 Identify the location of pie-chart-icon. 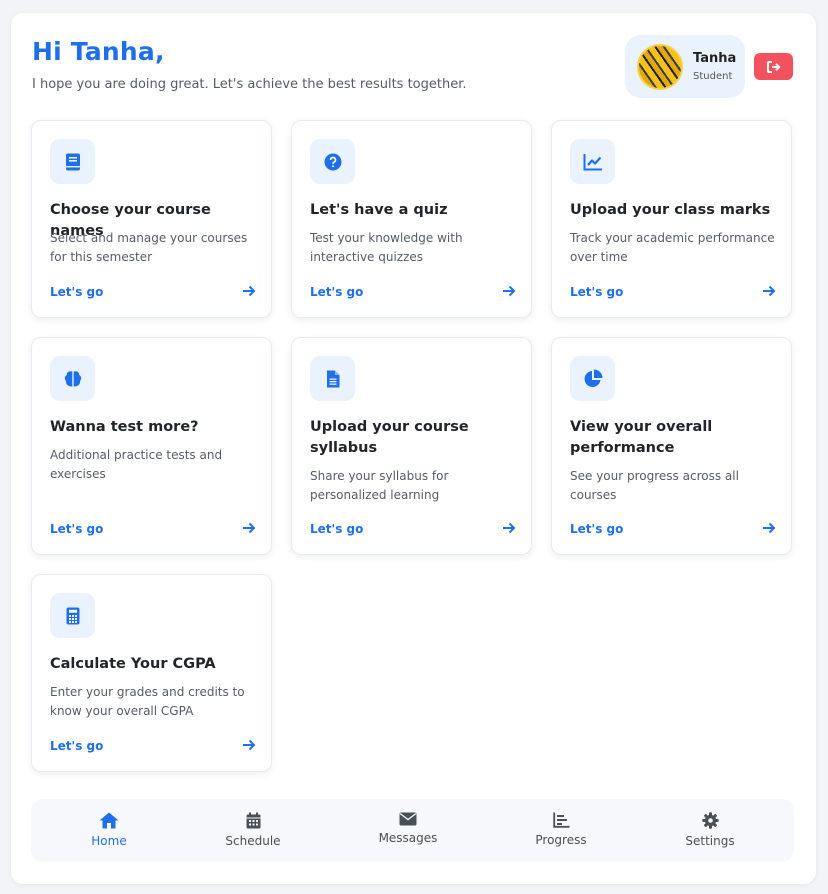
(593, 378).